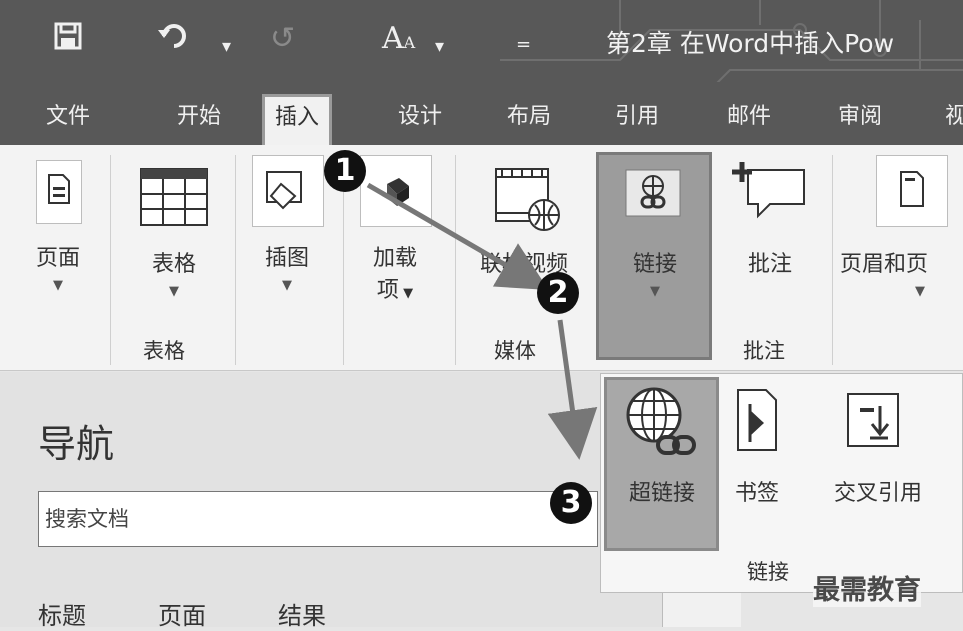  Describe the element at coordinates (62, 613) in the screenshot. I see `nav-tab-headings: 标题` at that location.